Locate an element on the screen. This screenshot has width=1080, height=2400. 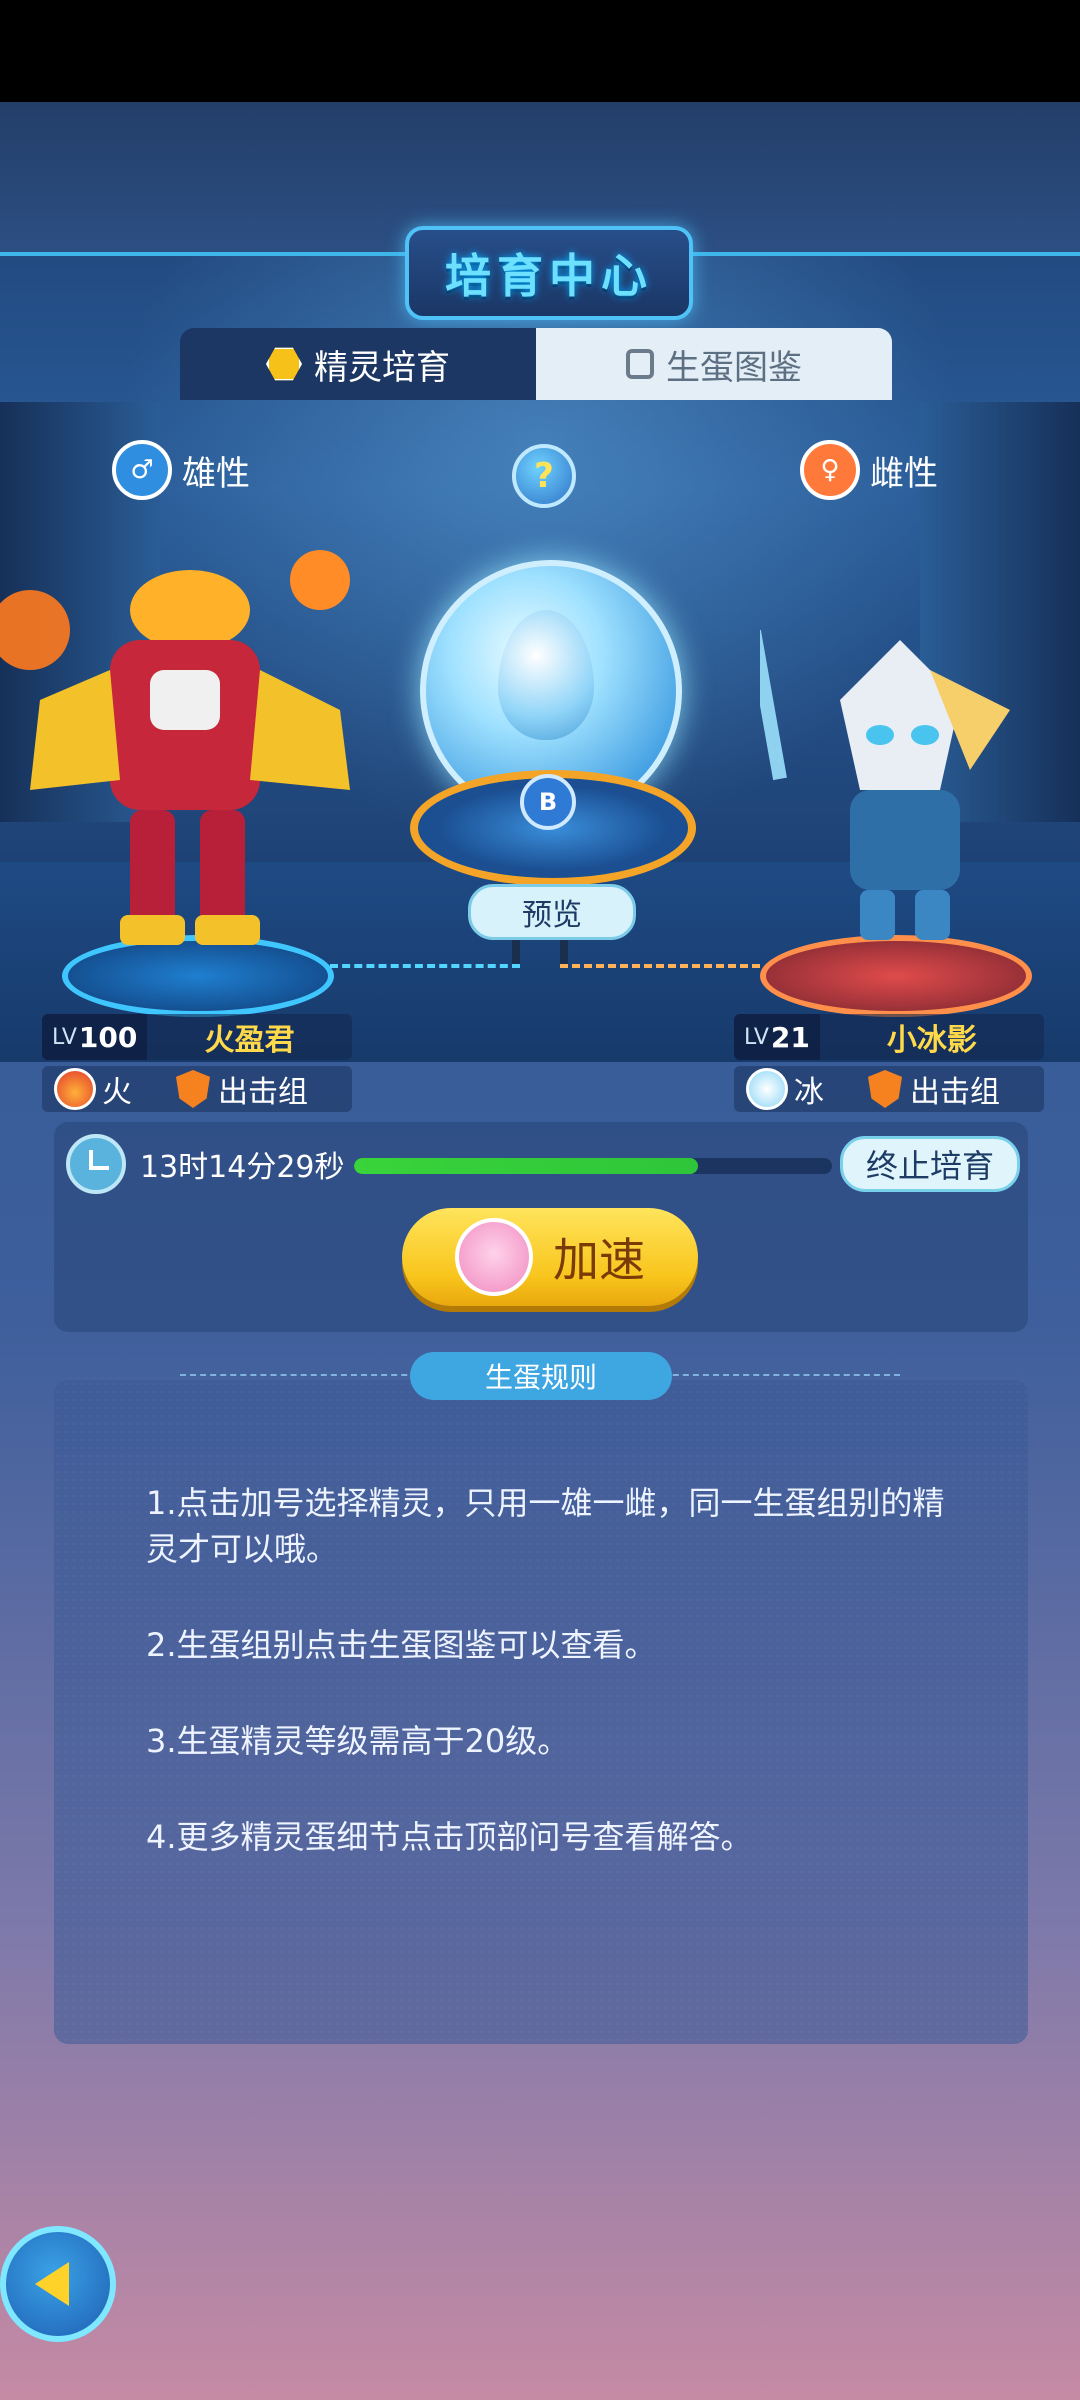
level-value: 21 is located at coordinates (790, 1037).